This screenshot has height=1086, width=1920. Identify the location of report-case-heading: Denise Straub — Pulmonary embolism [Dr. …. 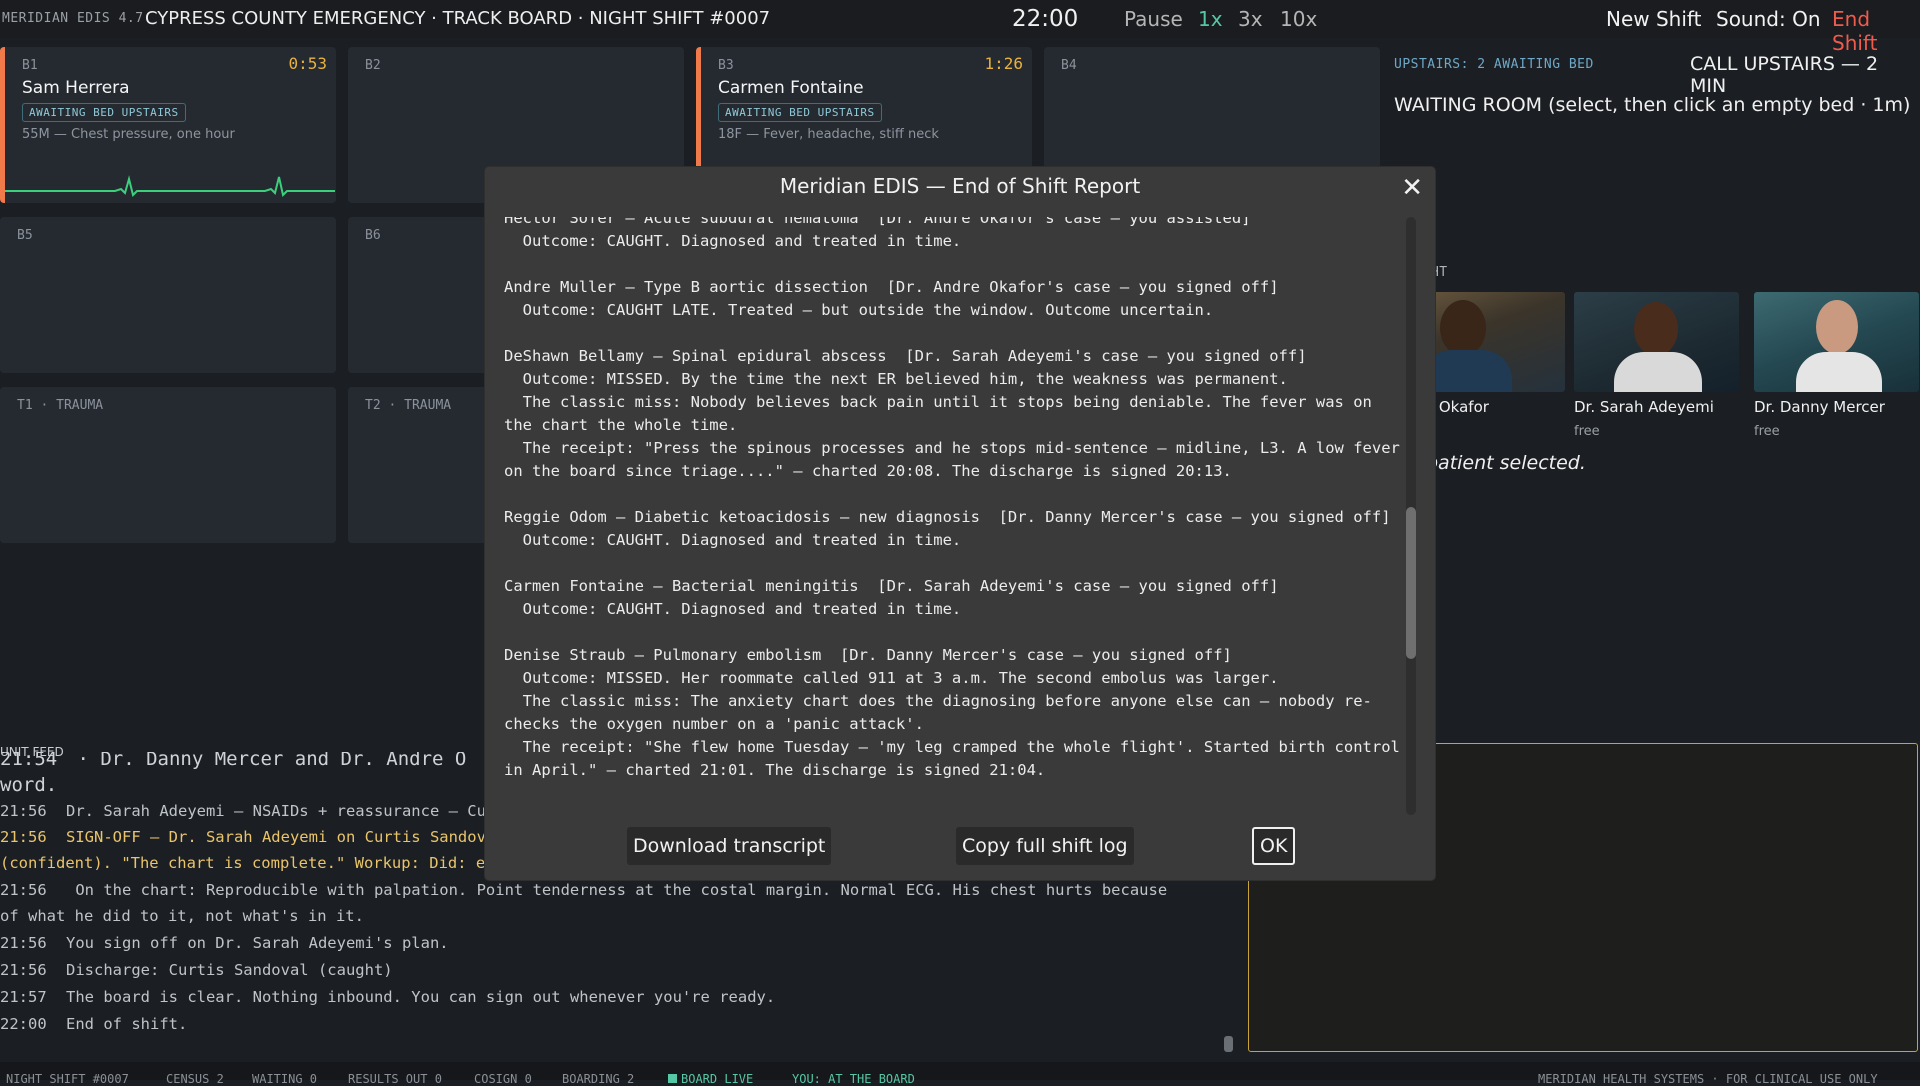
(868, 655).